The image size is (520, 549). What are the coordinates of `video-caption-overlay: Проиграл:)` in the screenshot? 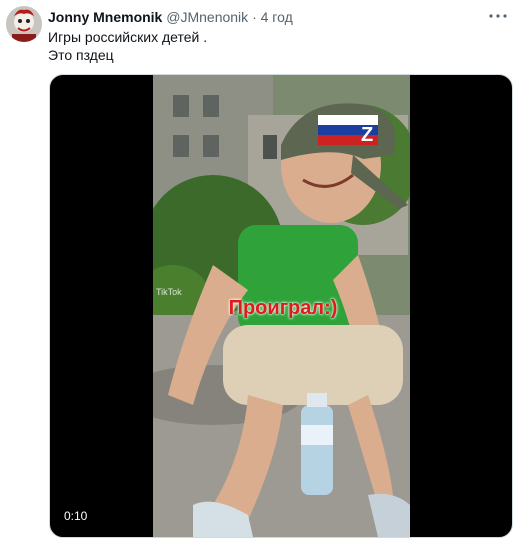 It's located at (283, 308).